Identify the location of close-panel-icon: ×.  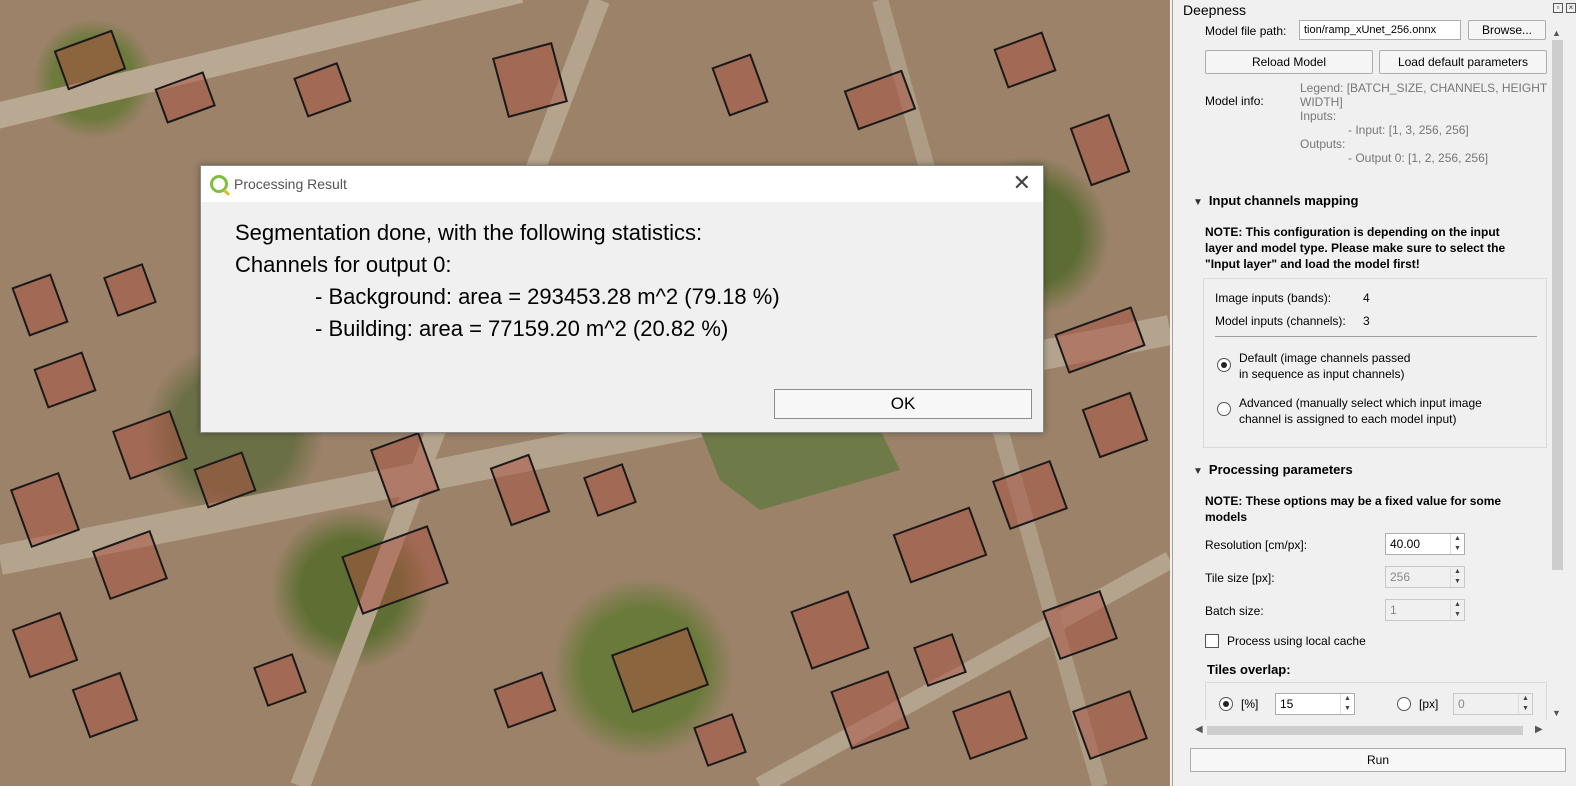
(1571, 8).